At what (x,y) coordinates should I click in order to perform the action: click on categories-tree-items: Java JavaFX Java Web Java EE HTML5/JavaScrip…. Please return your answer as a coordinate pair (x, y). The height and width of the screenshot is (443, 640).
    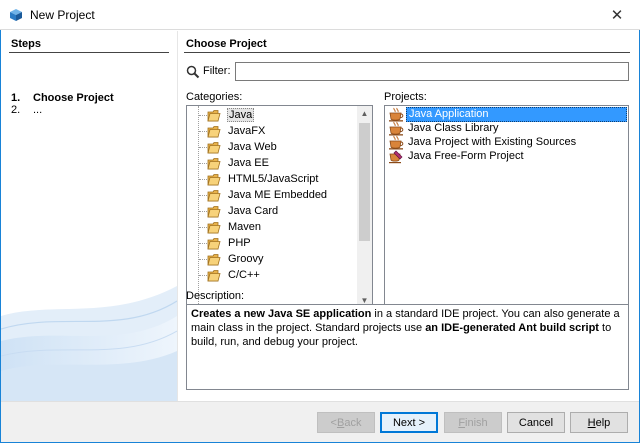
    Looking at the image, I should click on (272, 207).